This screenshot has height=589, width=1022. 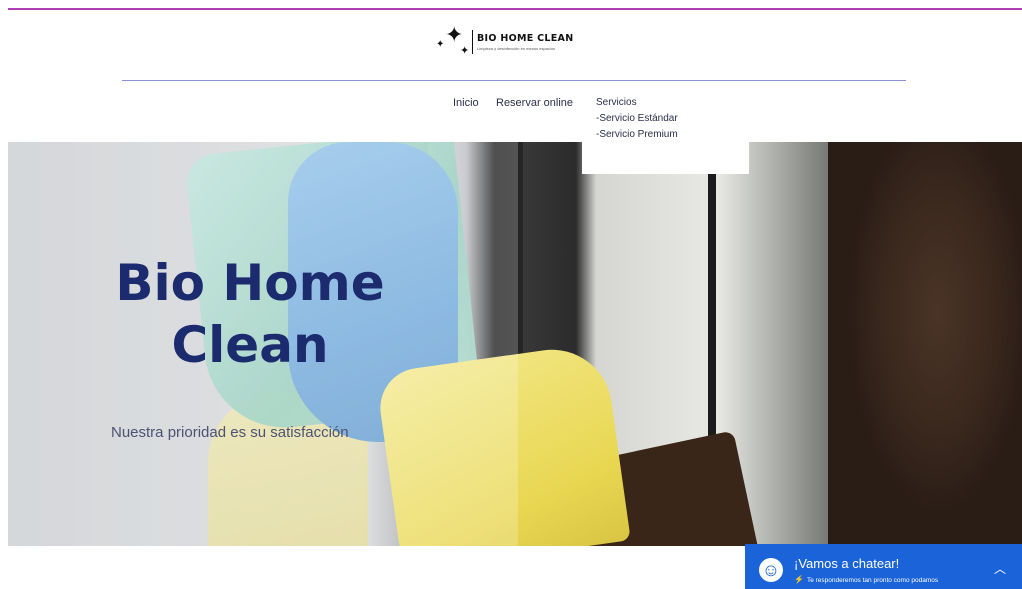 What do you see at coordinates (672, 119) in the screenshot?
I see `submenu-servicio-estandar: -Servicio Estándar` at bounding box center [672, 119].